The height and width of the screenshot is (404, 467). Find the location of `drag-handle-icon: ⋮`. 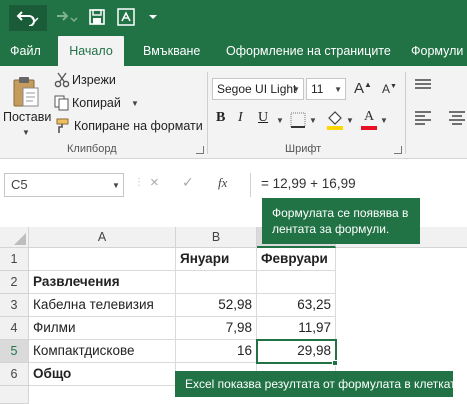

drag-handle-icon: ⋮ is located at coordinates (139, 182).